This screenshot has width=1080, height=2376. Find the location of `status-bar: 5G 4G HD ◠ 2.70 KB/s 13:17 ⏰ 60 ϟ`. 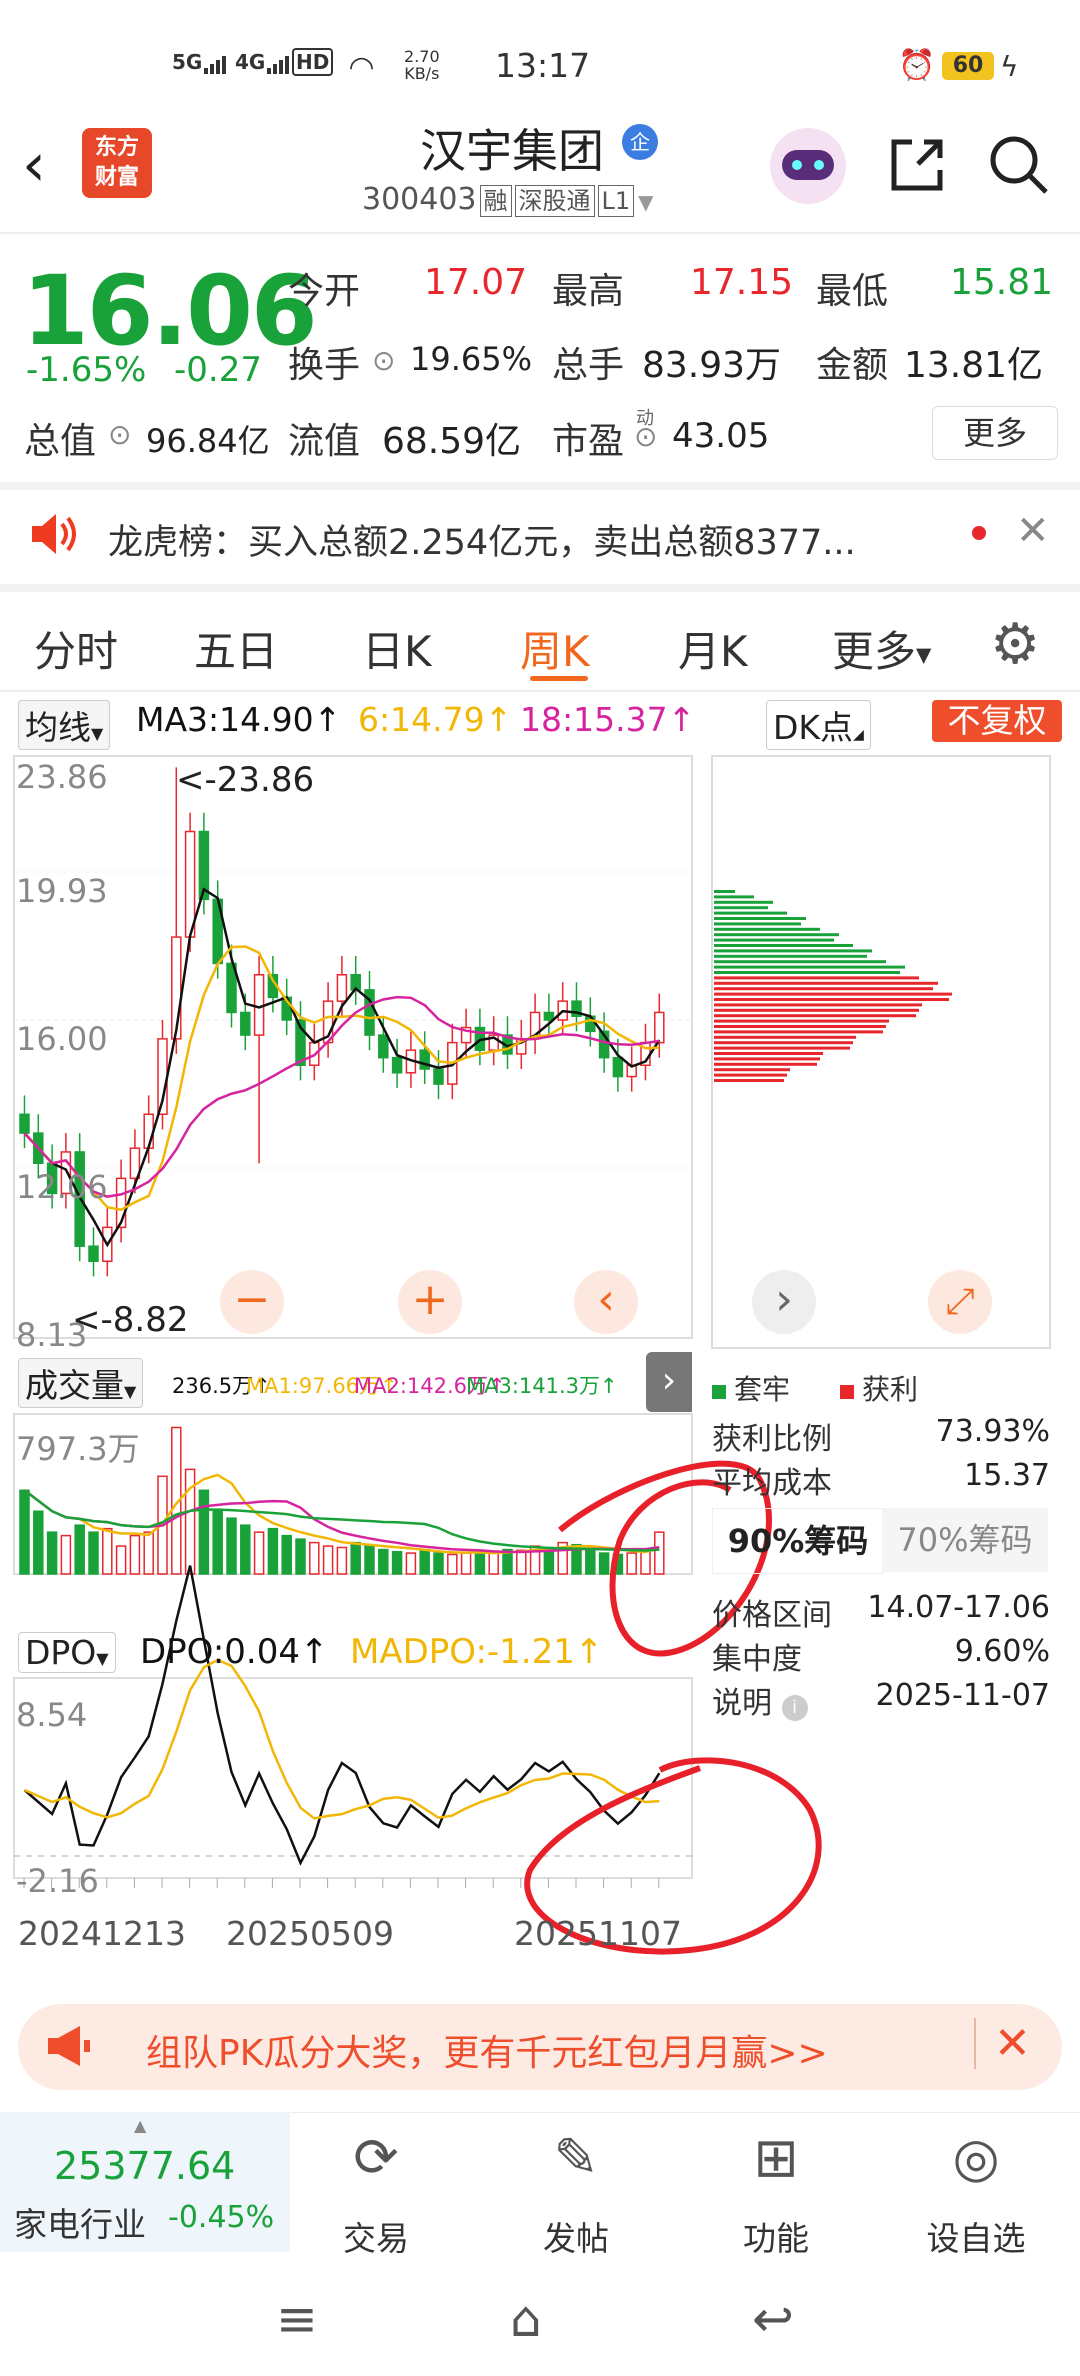

status-bar: 5G 4G HD ◠ 2.70 KB/s 13:17 ⏰ 60 ϟ is located at coordinates (540, 60).